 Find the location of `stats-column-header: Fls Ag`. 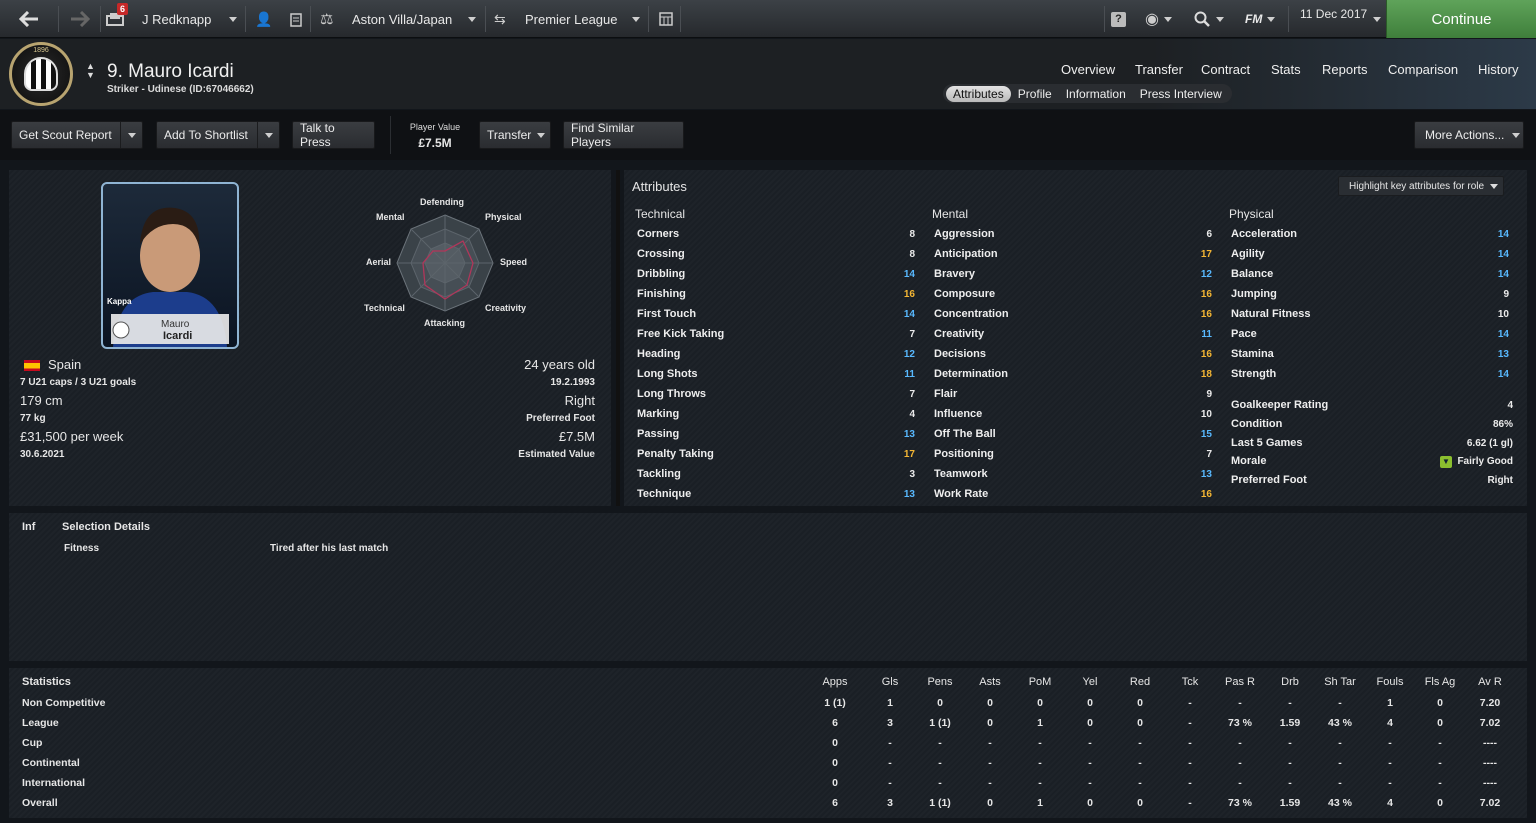

stats-column-header: Fls Ag is located at coordinates (1440, 682).